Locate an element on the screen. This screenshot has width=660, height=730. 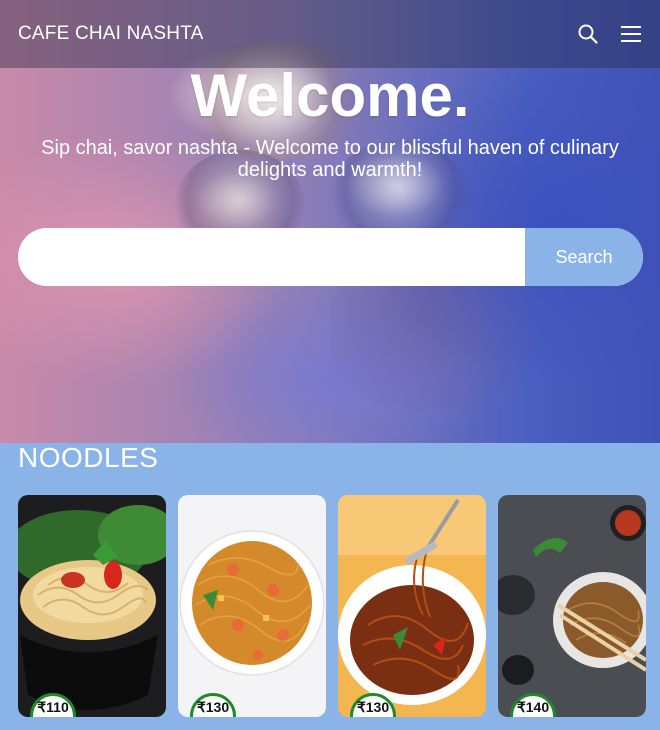
menu-card: ₹110 is located at coordinates (92, 606).